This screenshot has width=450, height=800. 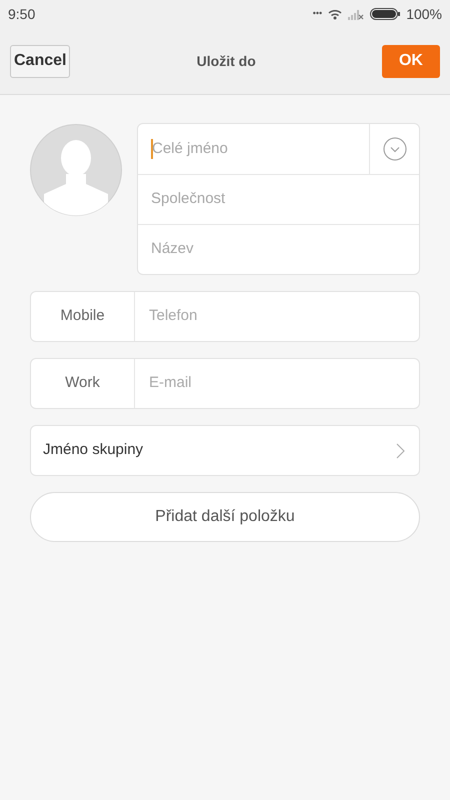 I want to click on chevron-right-icon, so click(x=400, y=450).